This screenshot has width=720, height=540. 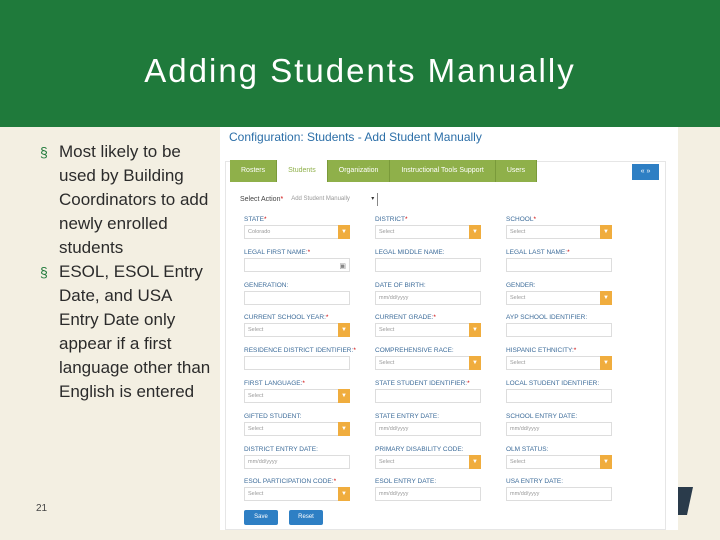 I want to click on form-field: DISTRICT* Select ▼, so click(x=440, y=232).